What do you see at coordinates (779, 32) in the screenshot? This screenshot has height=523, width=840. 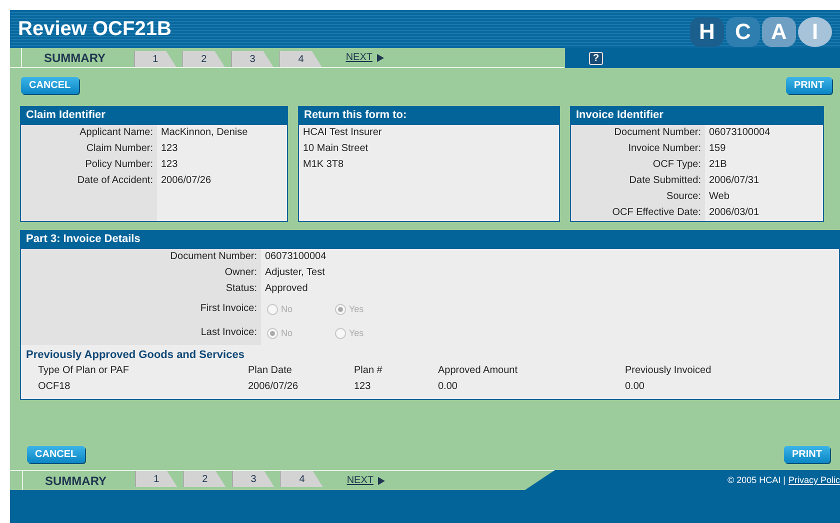 I see `logo-tile: A` at bounding box center [779, 32].